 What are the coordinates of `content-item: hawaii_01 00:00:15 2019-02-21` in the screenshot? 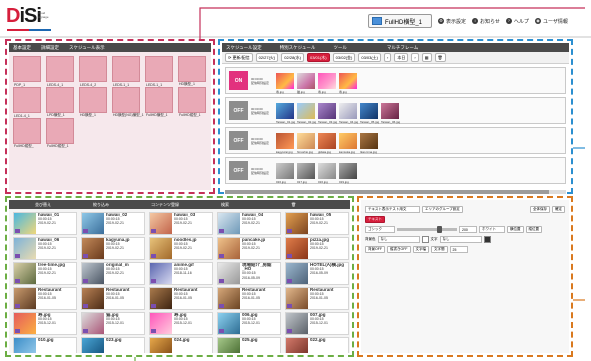 It's located at (45, 223).